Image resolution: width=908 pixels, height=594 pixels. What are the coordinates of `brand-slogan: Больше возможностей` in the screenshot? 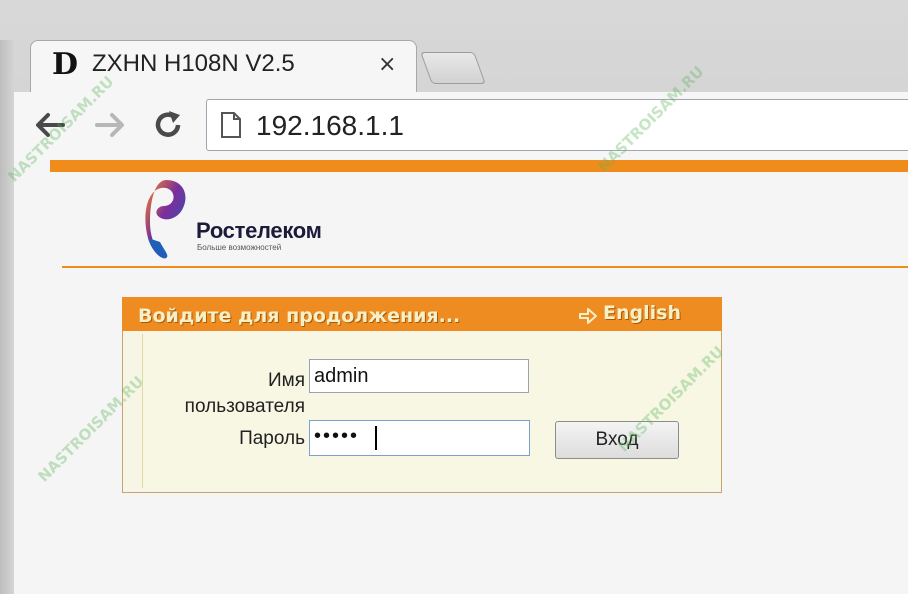 It's located at (239, 247).